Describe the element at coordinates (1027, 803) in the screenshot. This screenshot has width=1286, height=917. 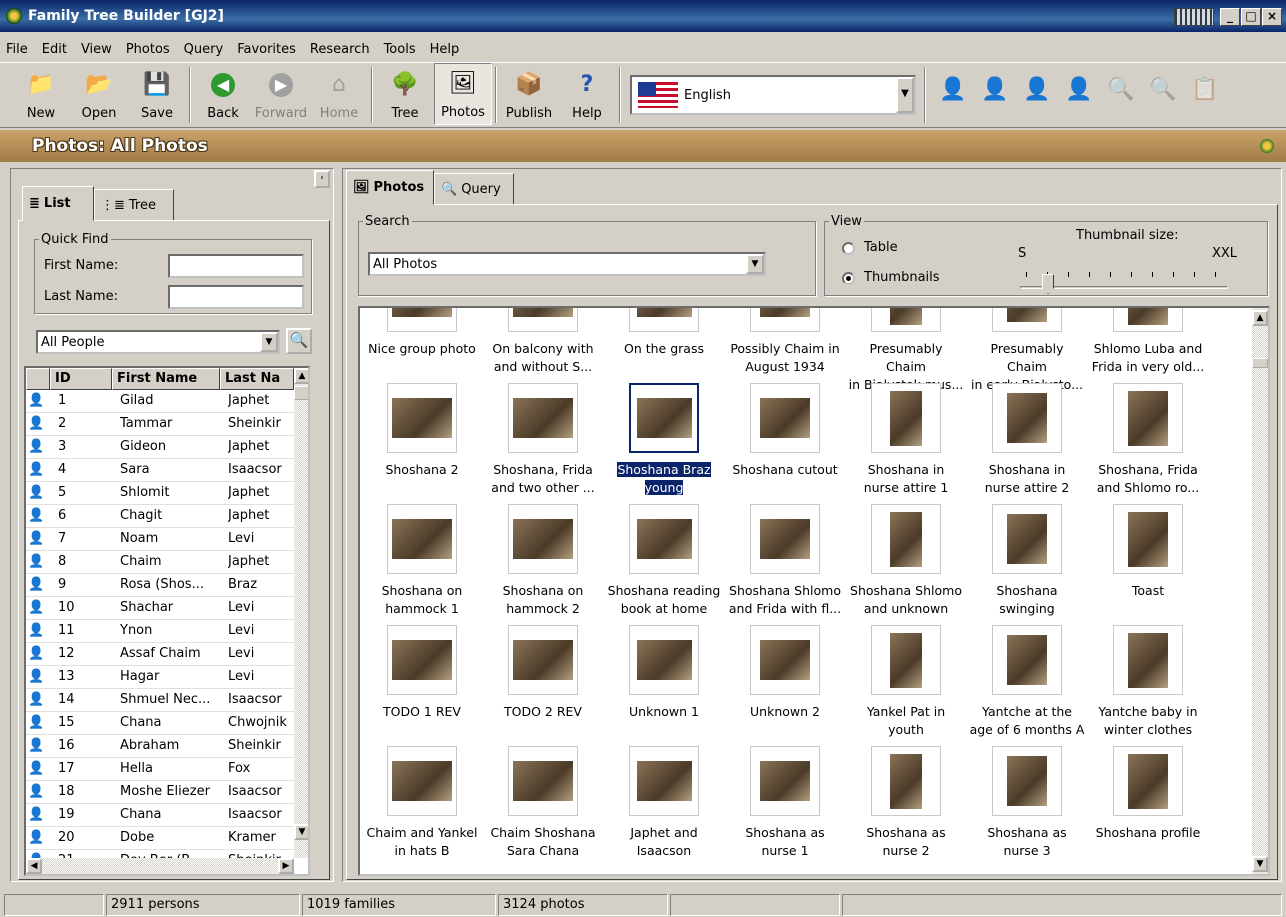
I see `photo-thumbnail: Shoshana as nurse 3` at that location.